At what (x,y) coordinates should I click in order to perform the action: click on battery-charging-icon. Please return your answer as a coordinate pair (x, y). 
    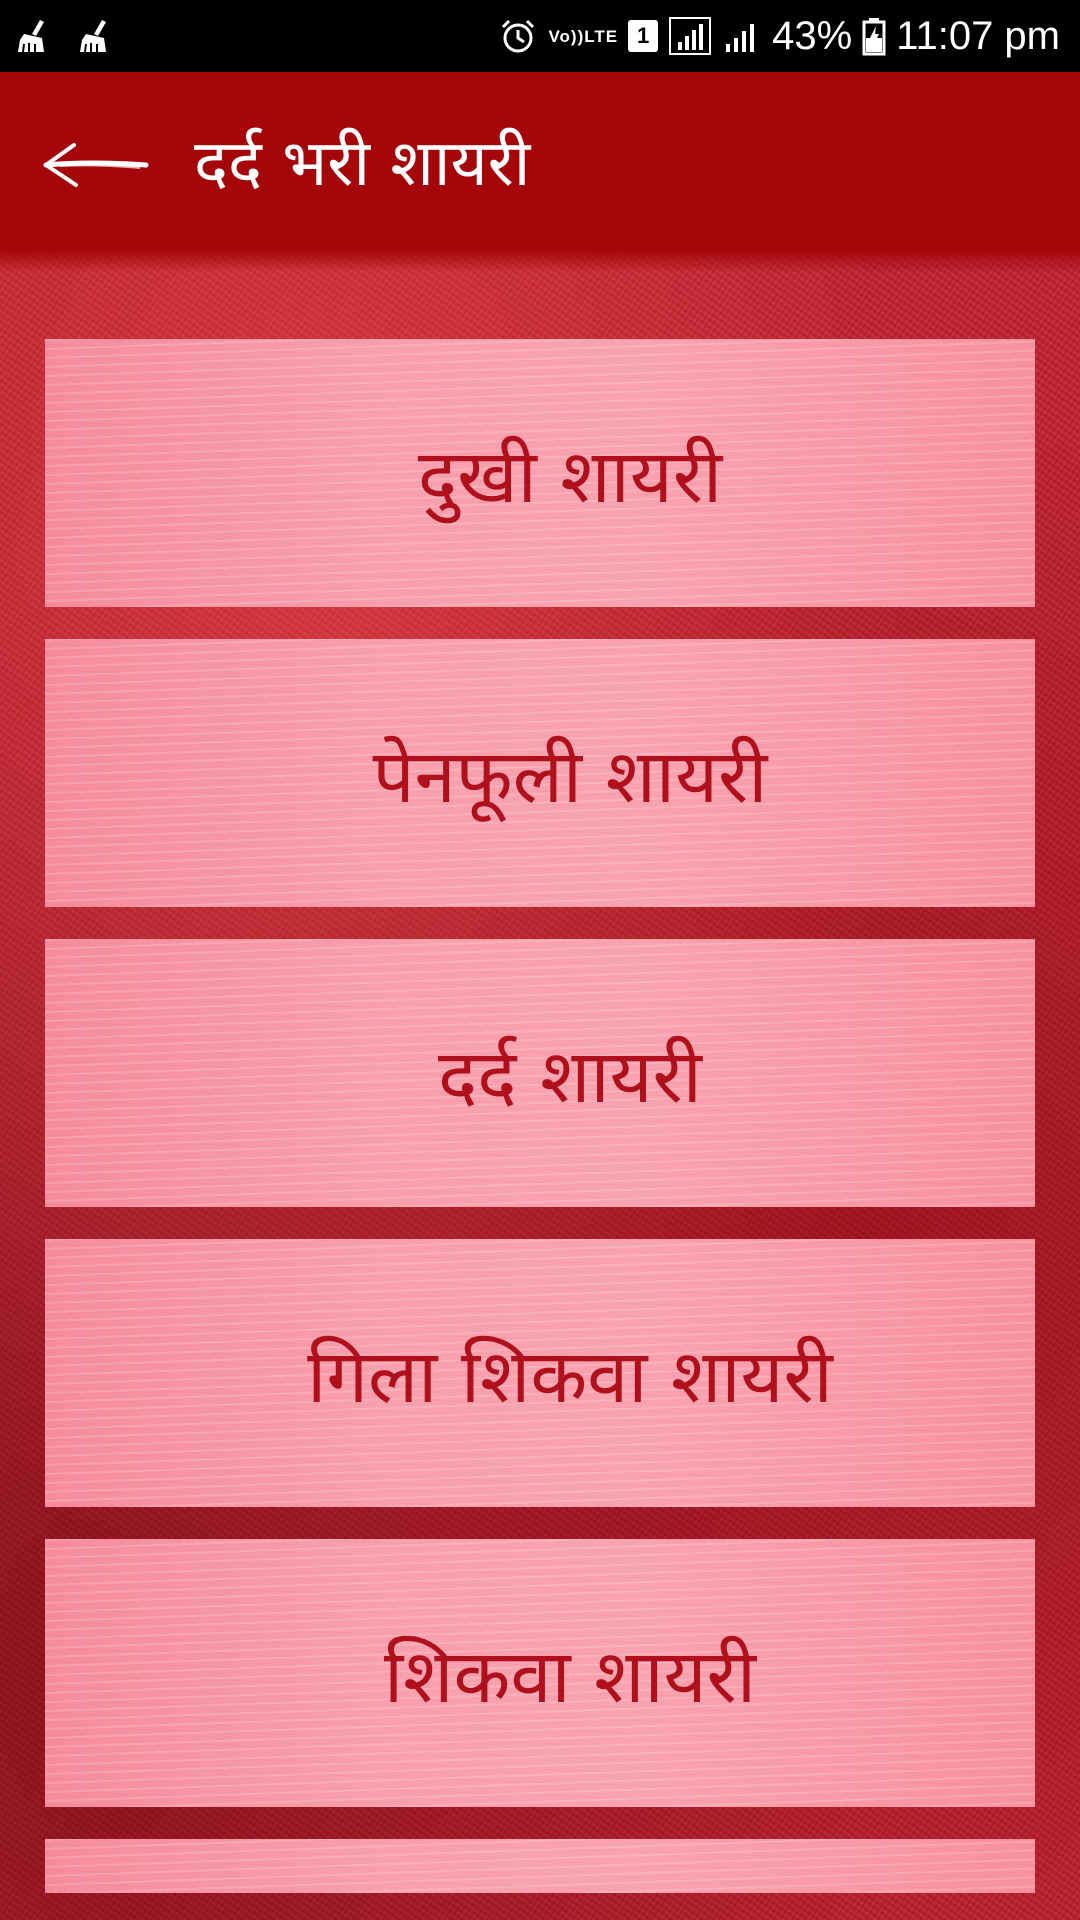
    Looking at the image, I should click on (874, 36).